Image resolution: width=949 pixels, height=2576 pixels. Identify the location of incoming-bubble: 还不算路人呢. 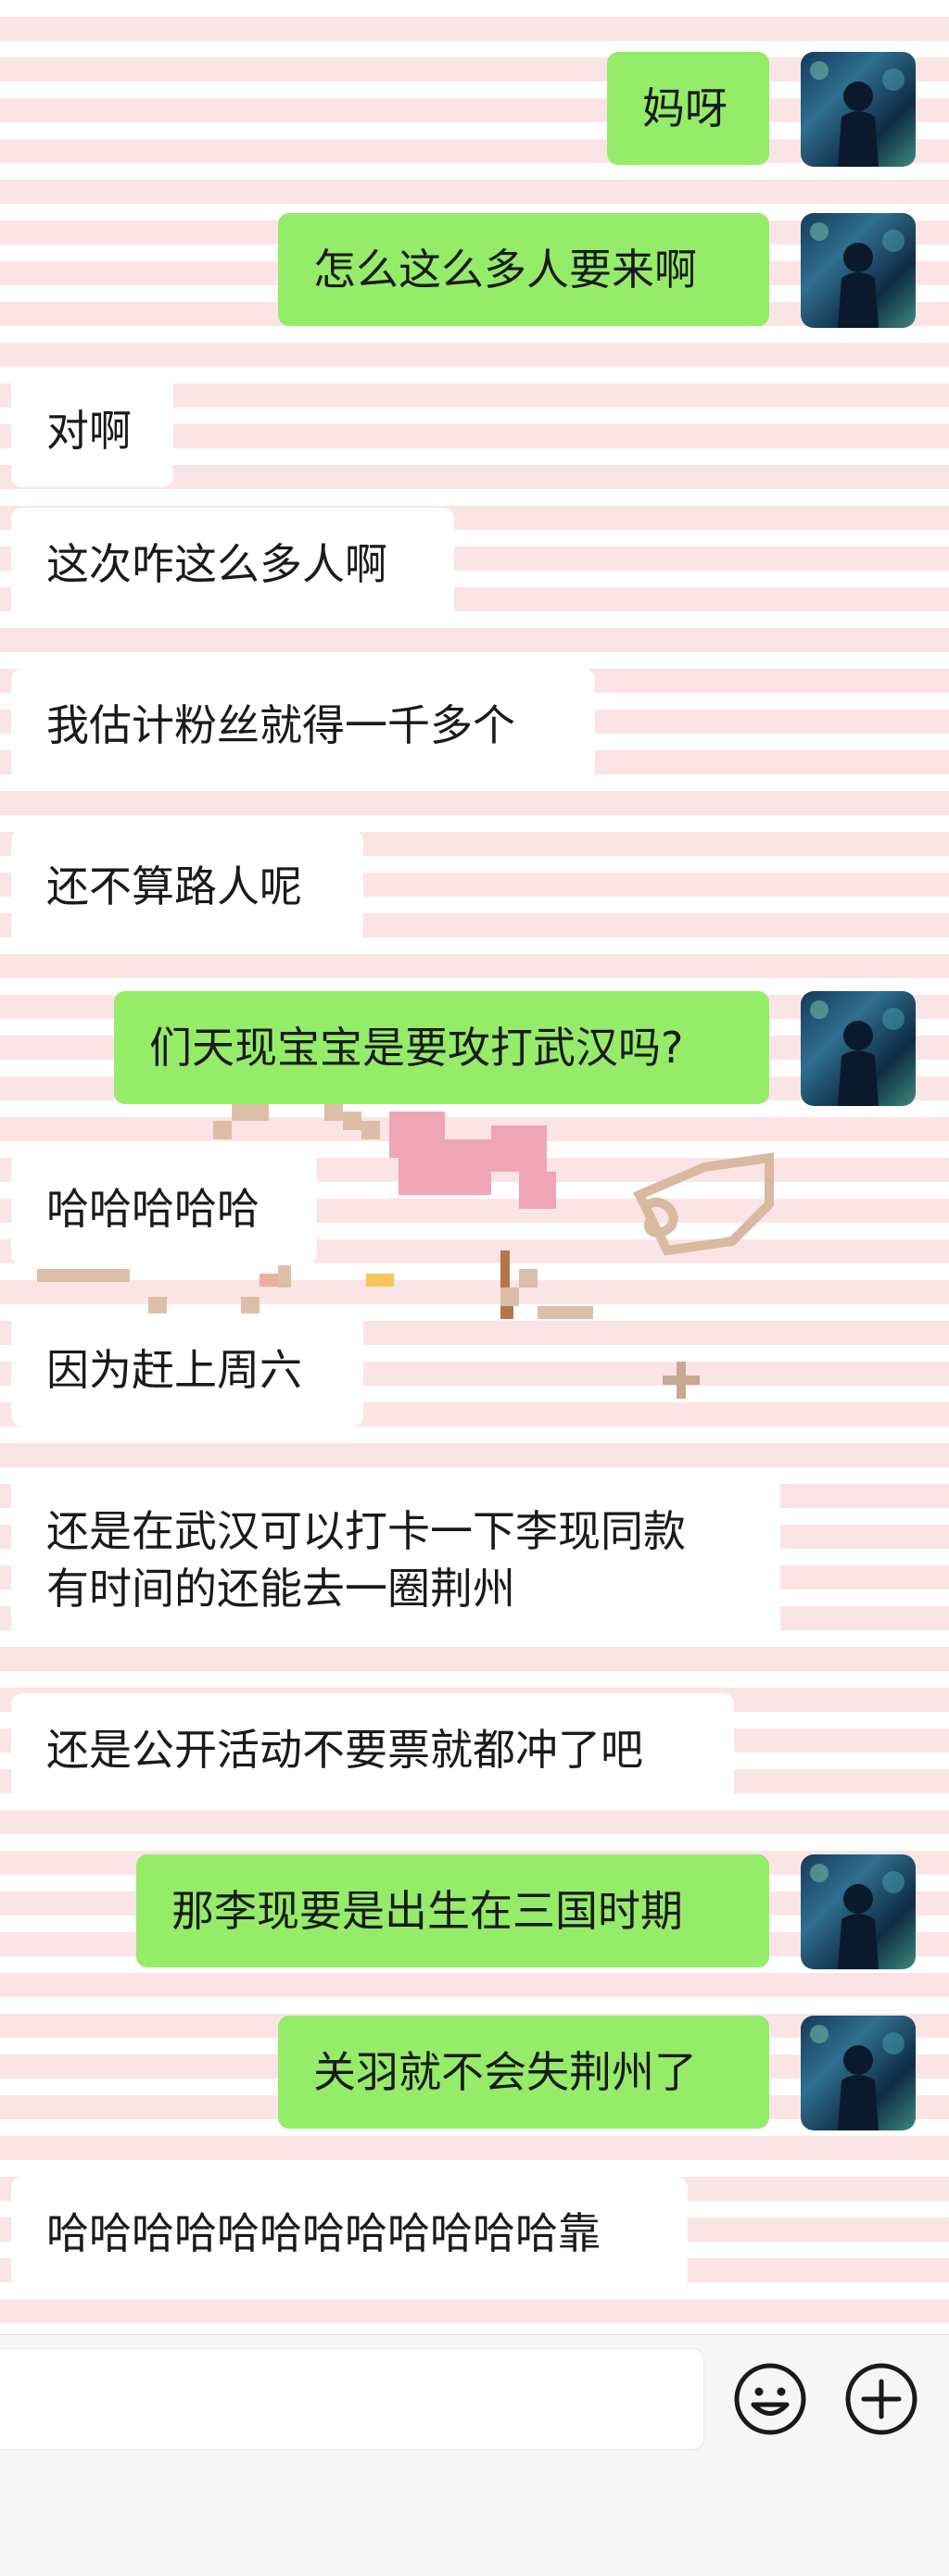
(187, 886).